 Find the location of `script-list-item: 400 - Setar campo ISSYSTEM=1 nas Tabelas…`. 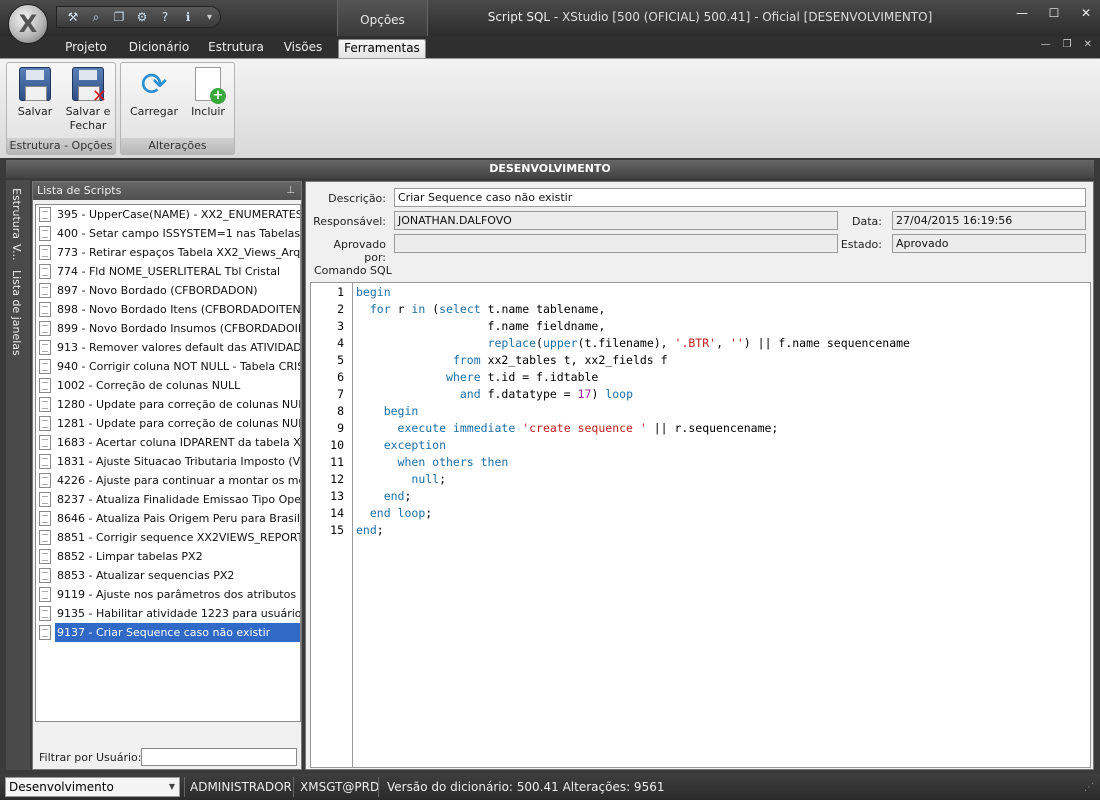

script-list-item: 400 - Setar campo ISSYSTEM=1 nas Tabelas… is located at coordinates (168, 233).